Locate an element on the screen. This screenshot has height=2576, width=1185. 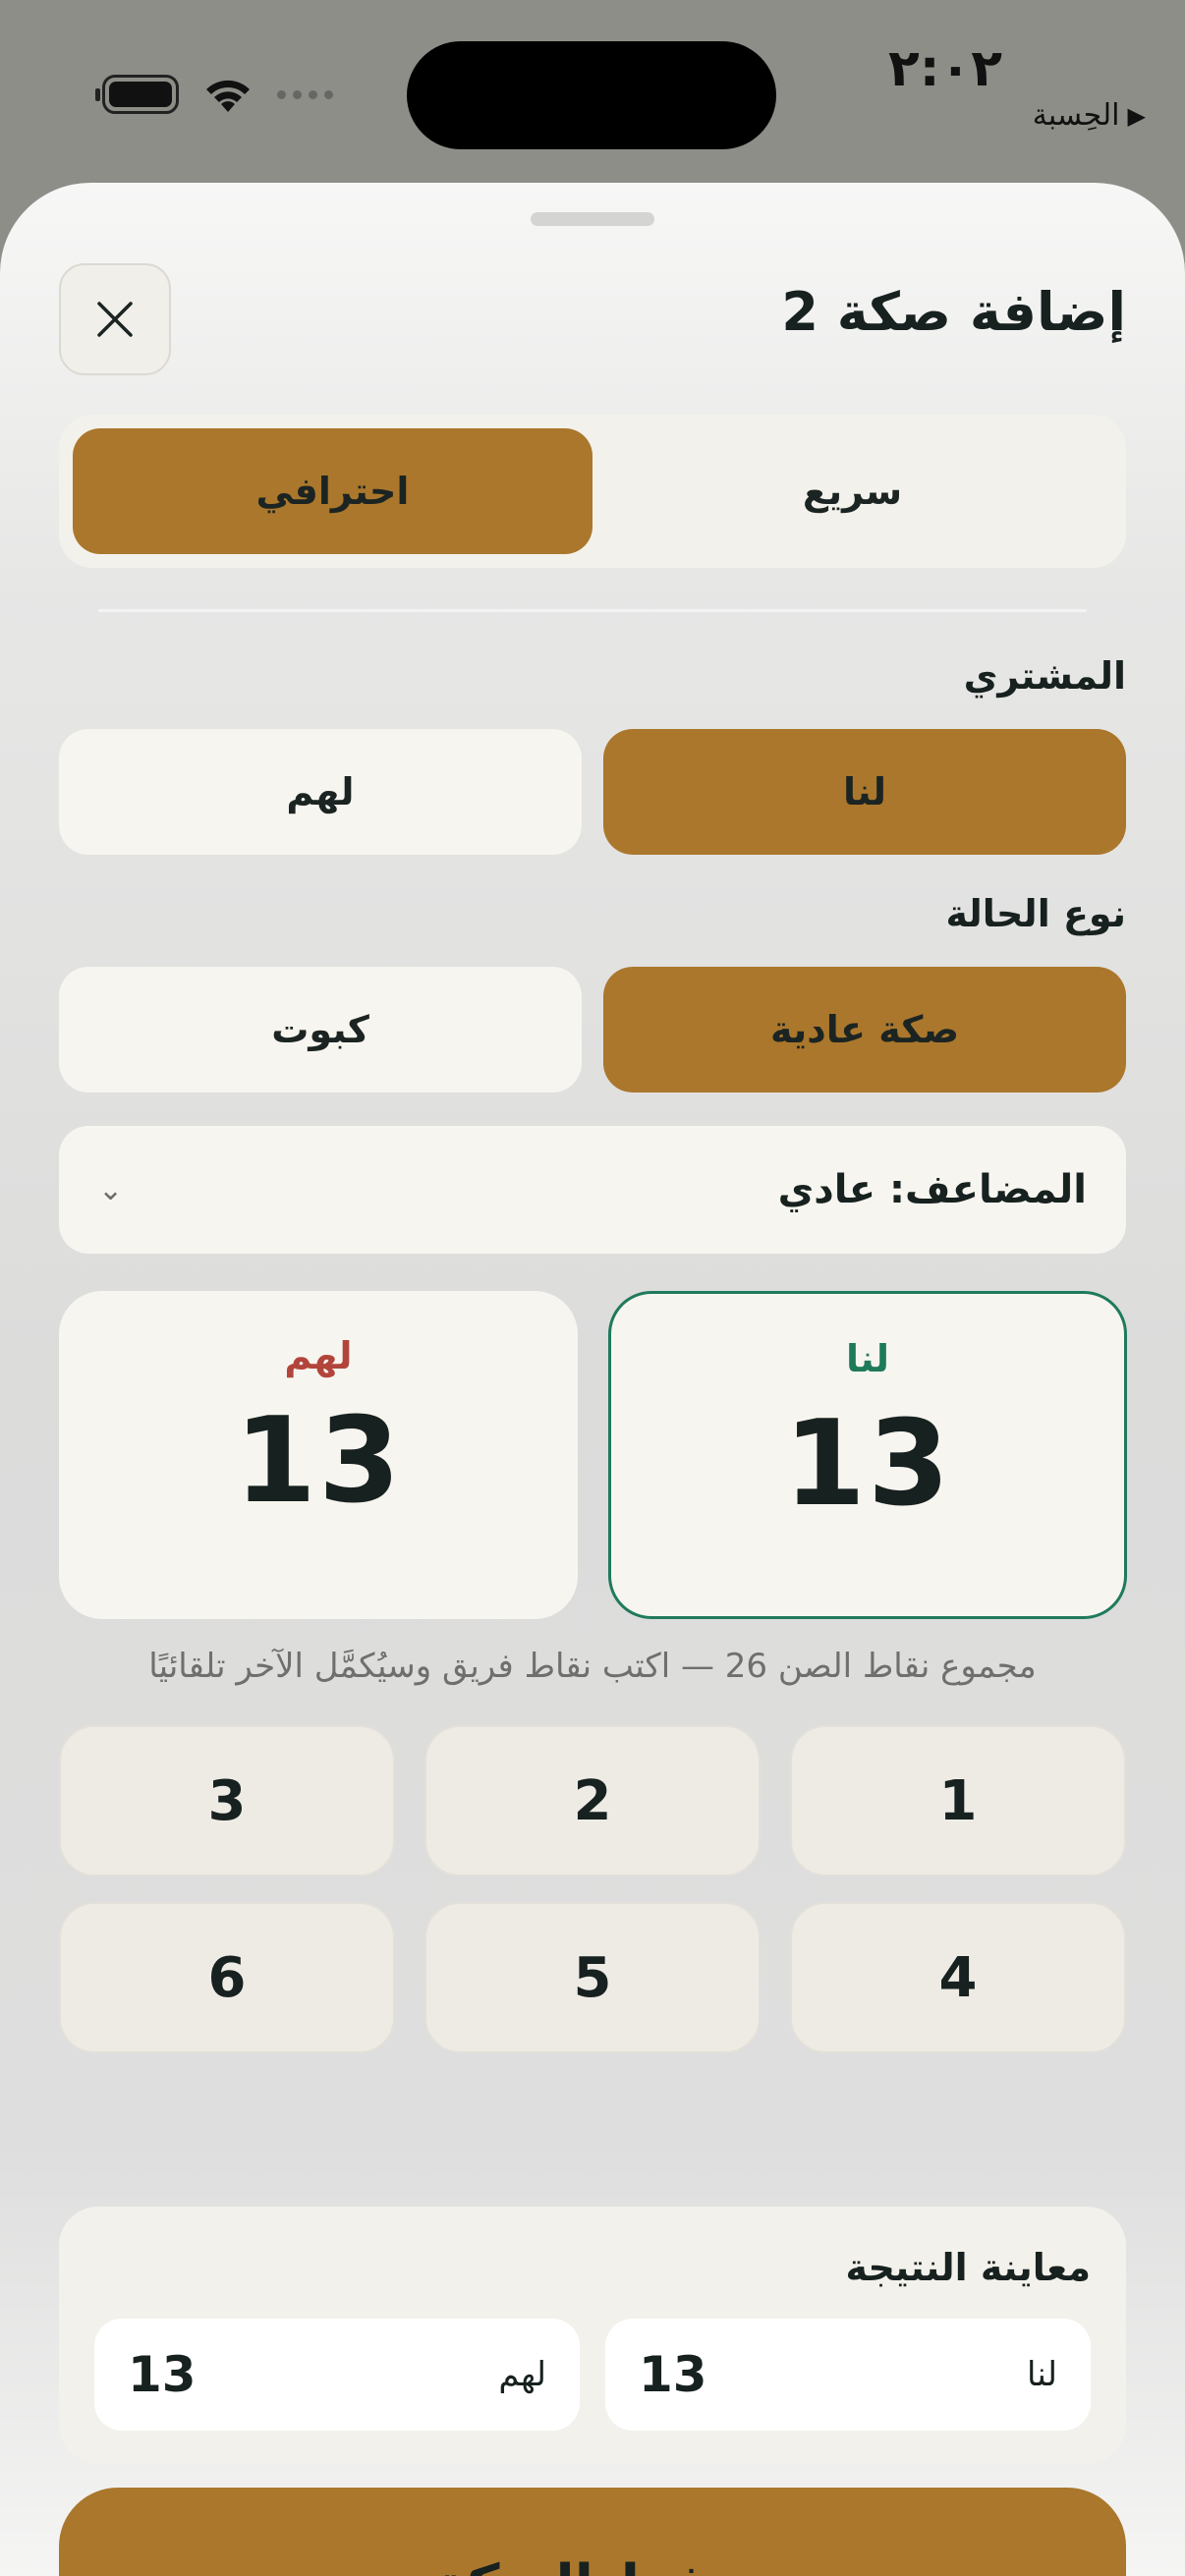
close-button is located at coordinates (115, 319).